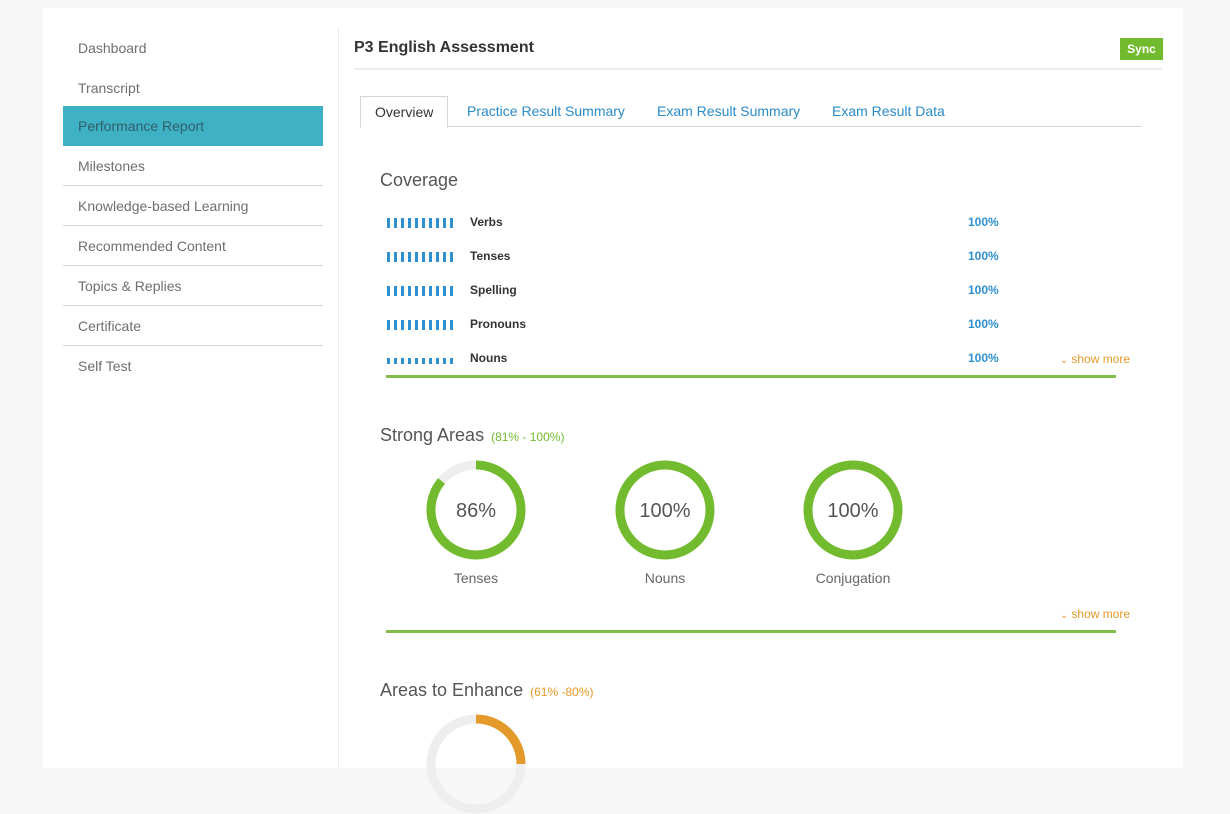 This screenshot has height=814, width=1230. What do you see at coordinates (665, 578) in the screenshot?
I see `ring-label: Nouns` at bounding box center [665, 578].